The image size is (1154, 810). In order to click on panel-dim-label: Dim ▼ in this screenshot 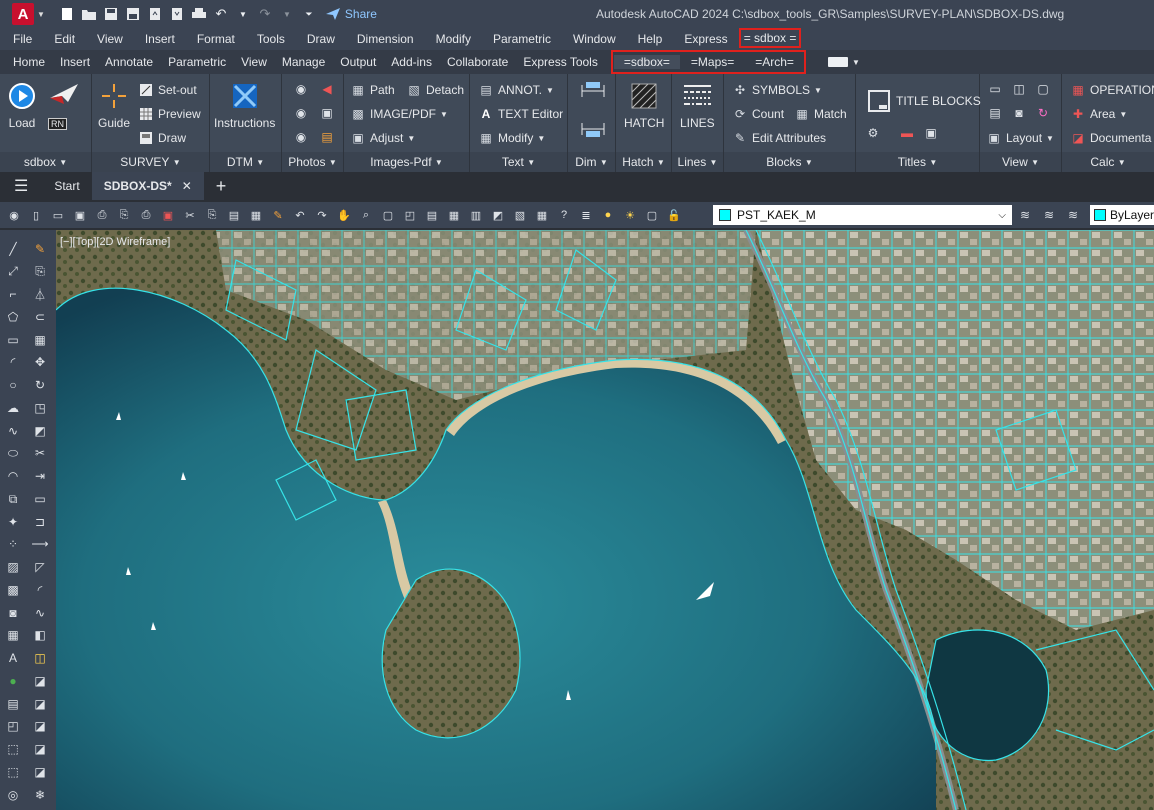, I will do `click(591, 162)`.